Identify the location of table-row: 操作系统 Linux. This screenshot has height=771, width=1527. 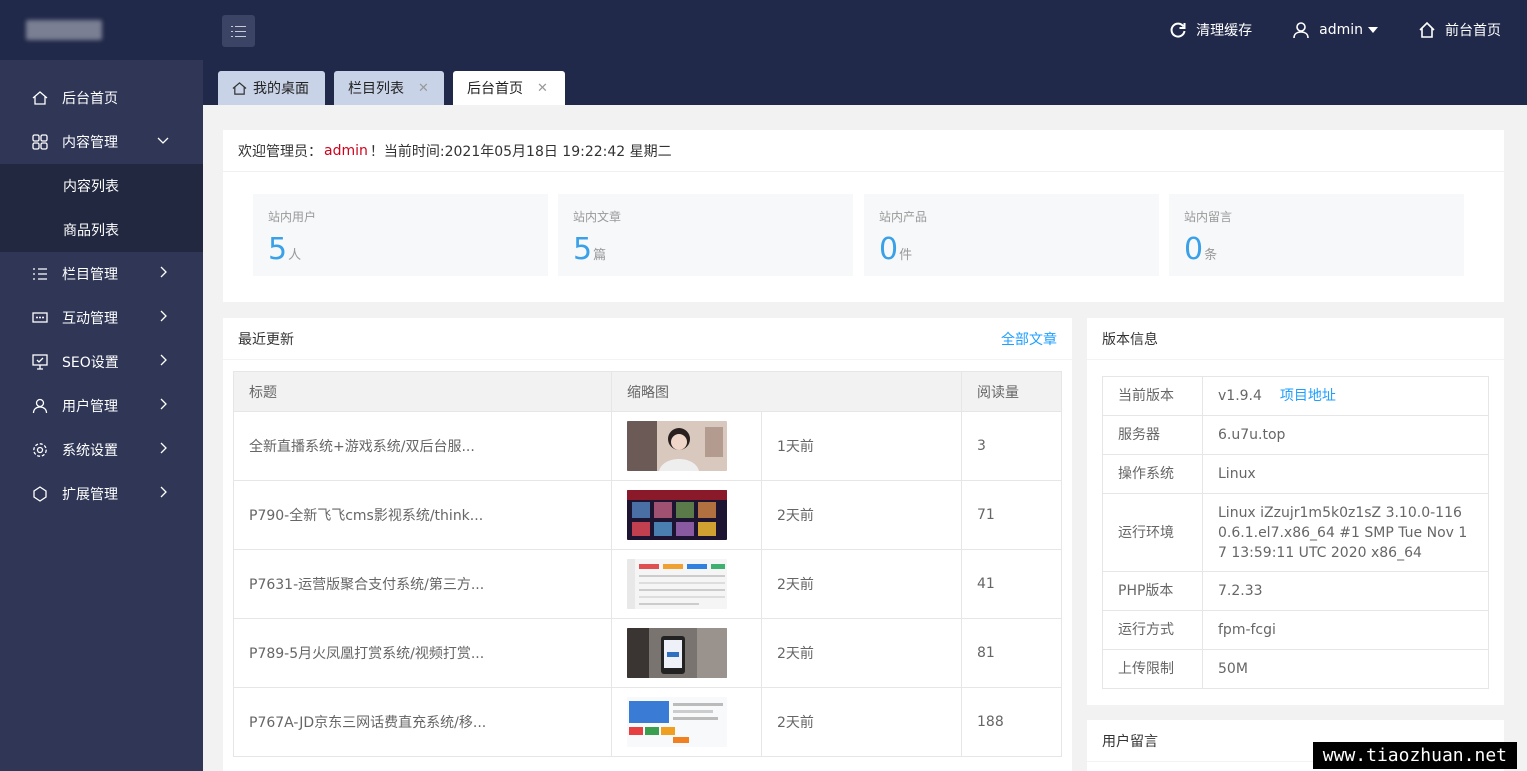
(1295, 474).